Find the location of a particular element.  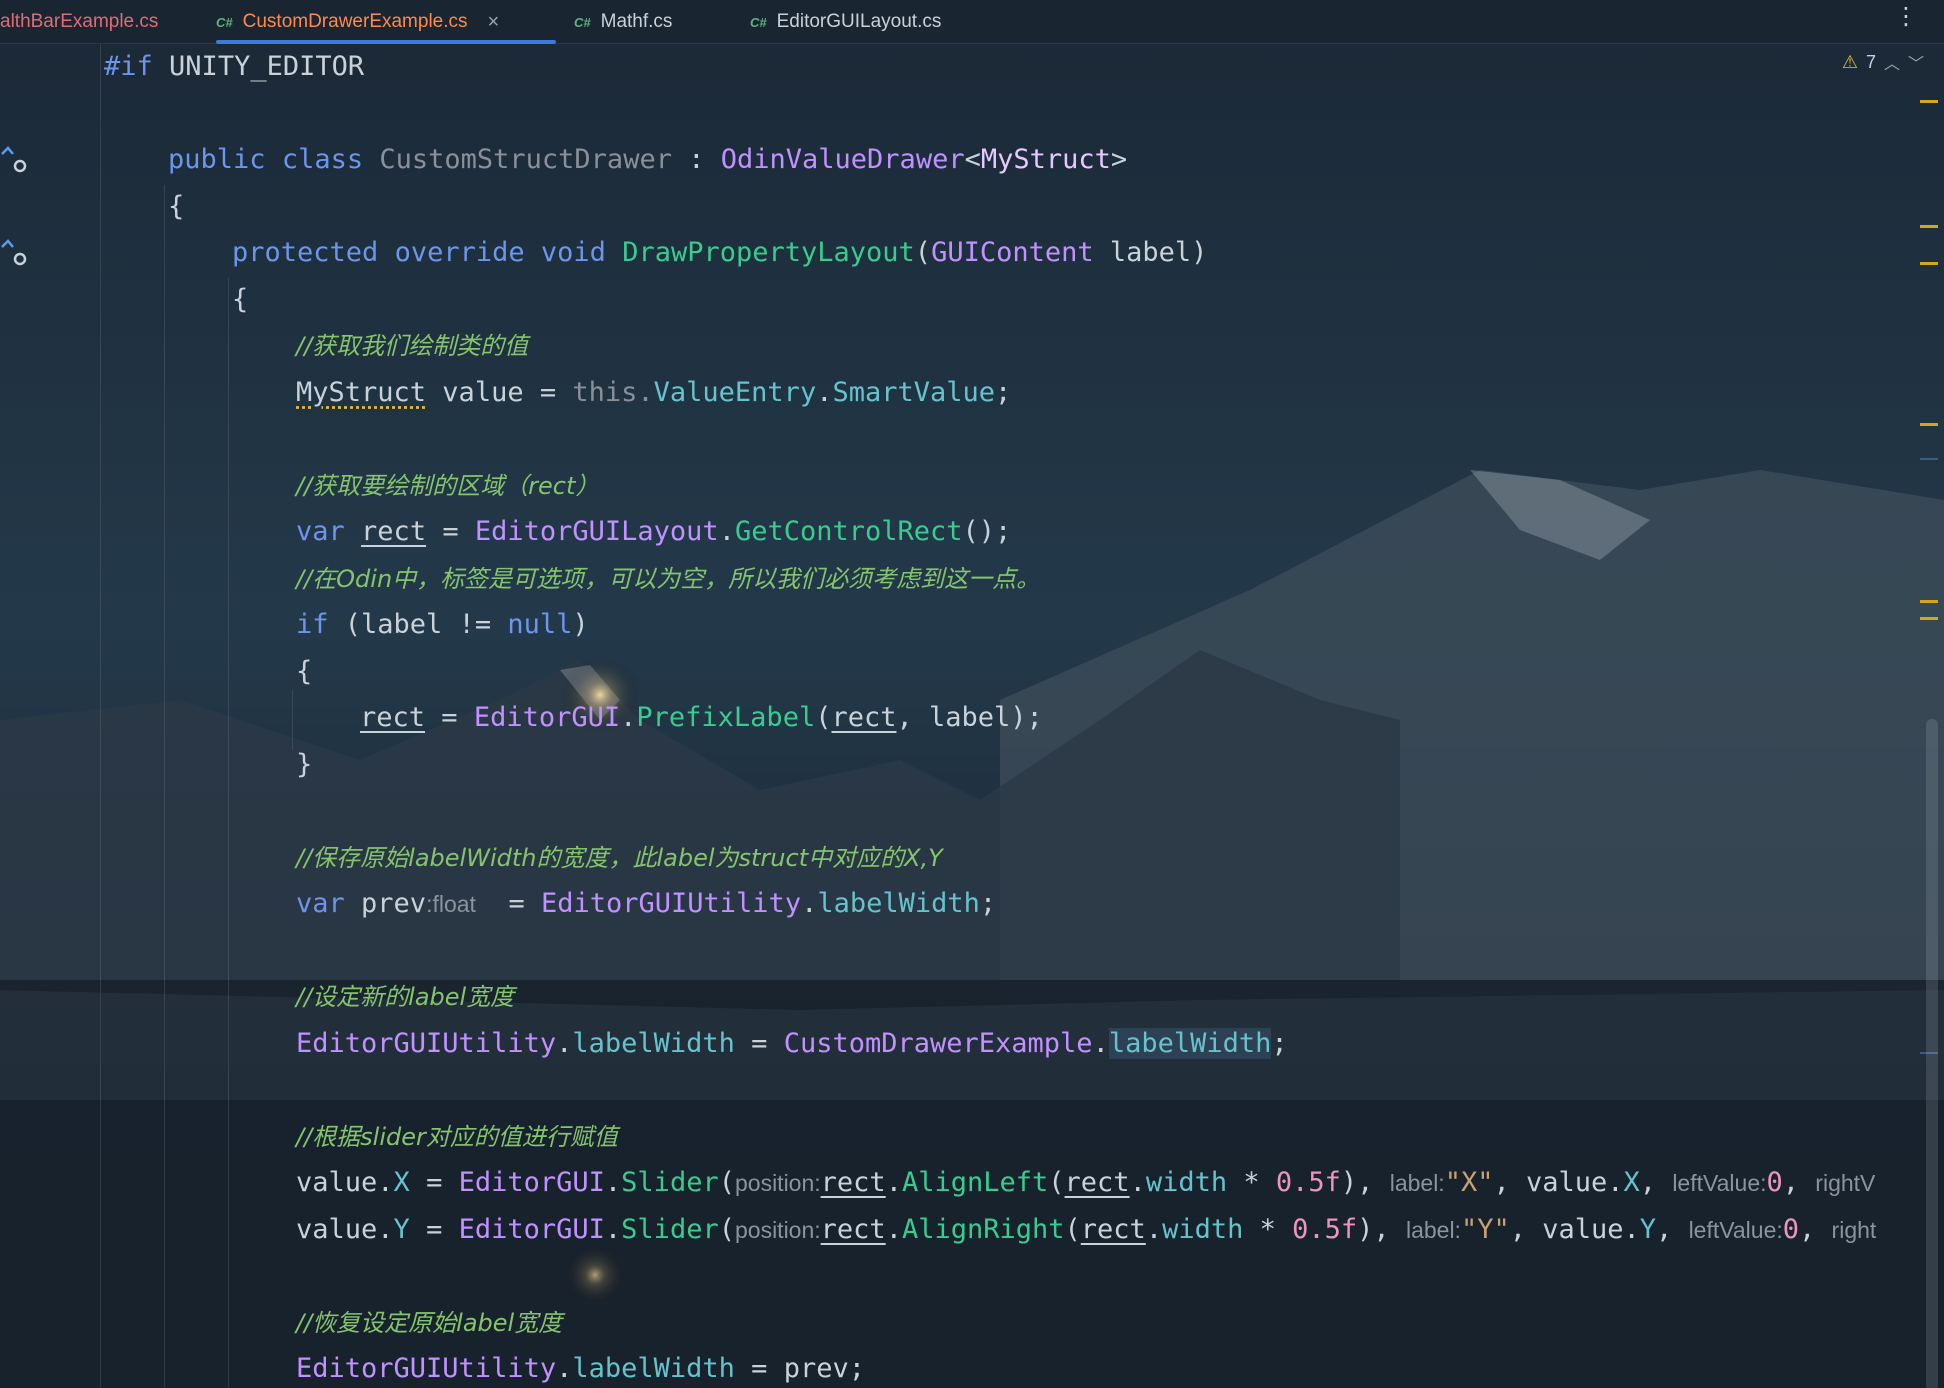

code-comment: //恢复设定原始label宽度 is located at coordinates (429, 1323).